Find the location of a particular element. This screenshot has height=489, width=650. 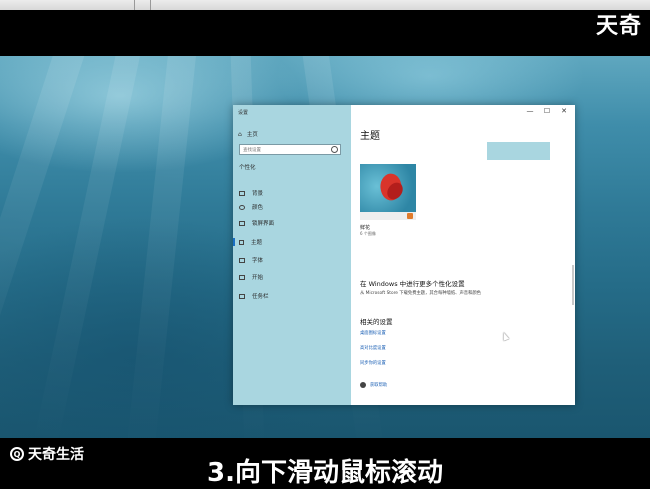

sidebar-item-start: 开始 is located at coordinates (292, 277).